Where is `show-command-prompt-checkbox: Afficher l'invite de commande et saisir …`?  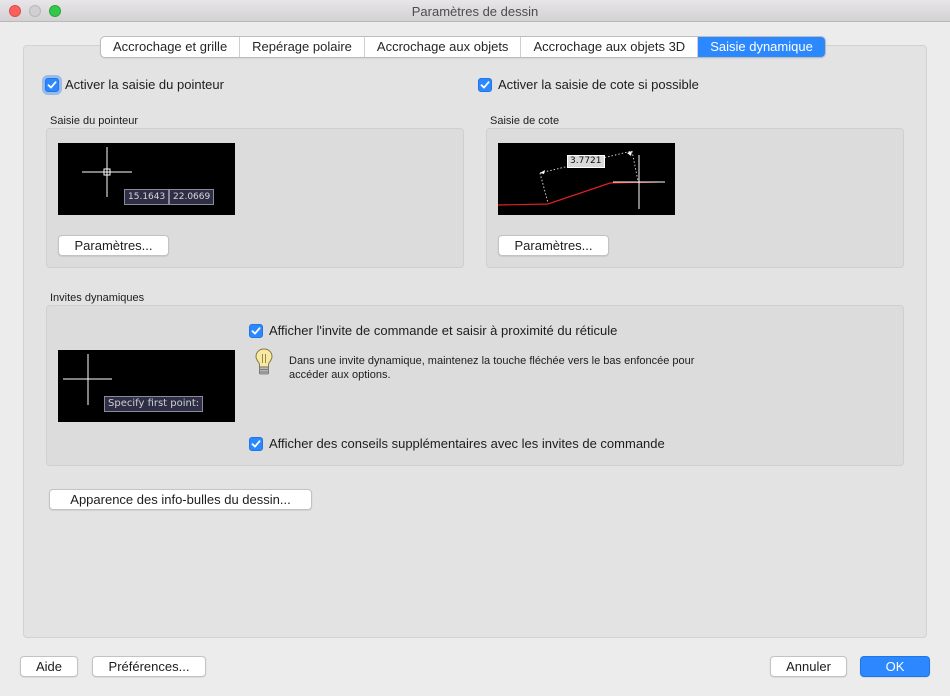
show-command-prompt-checkbox: Afficher l'invite de commande et saisir … is located at coordinates (433, 330).